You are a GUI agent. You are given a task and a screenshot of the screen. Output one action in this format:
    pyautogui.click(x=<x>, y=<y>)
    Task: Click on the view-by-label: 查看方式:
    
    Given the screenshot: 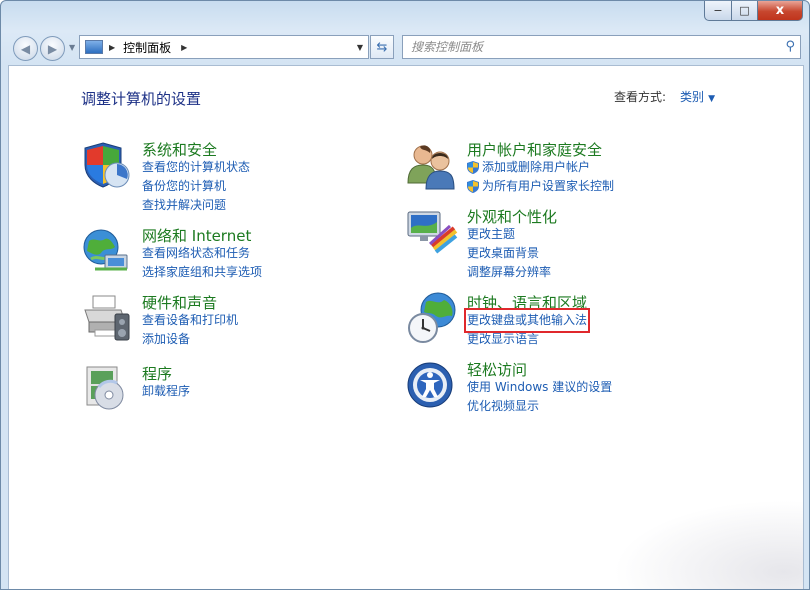 What is the action you would take?
    pyautogui.click(x=640, y=97)
    